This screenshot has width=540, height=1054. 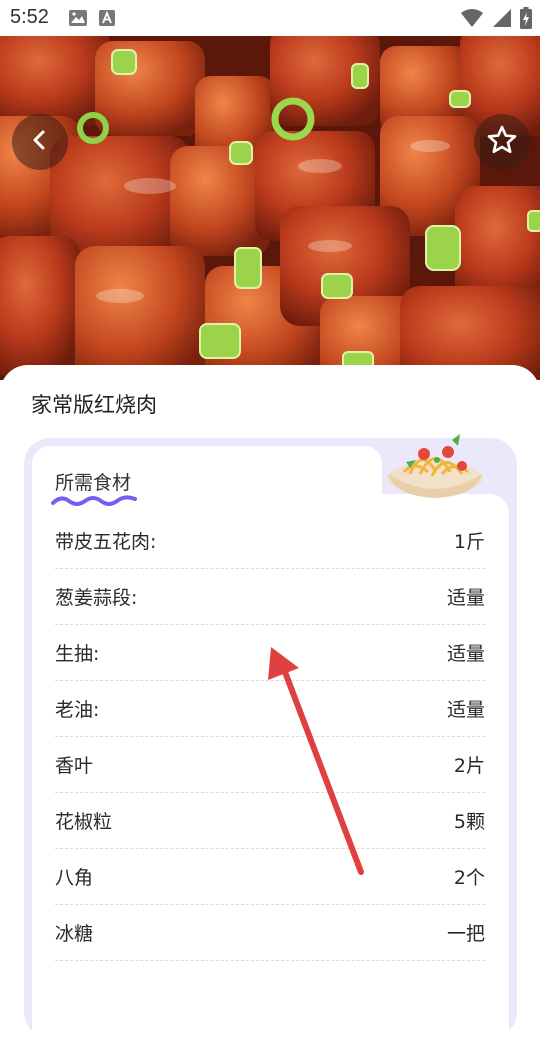 What do you see at coordinates (472, 20) in the screenshot?
I see `wifi-icon` at bounding box center [472, 20].